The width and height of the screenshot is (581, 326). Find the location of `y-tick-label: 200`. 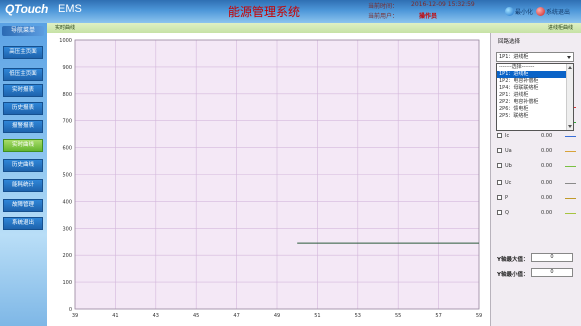

y-tick-label: 200 is located at coordinates (67, 256).